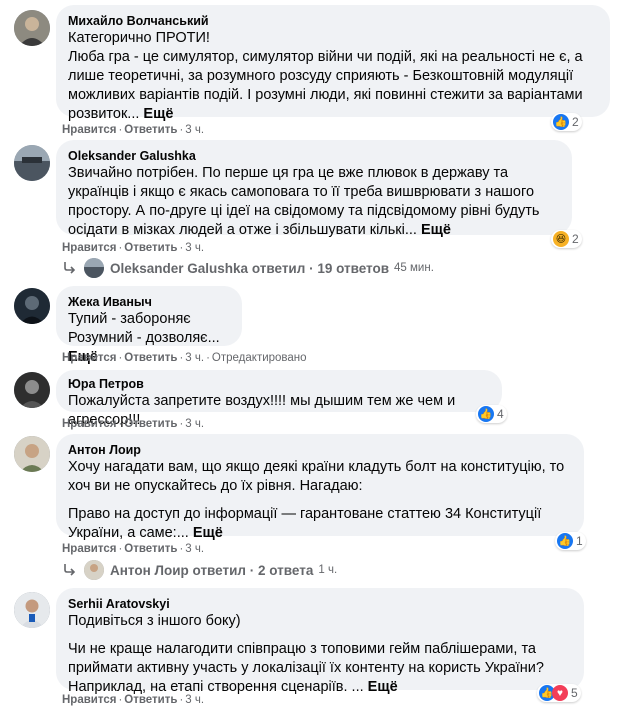 The image size is (620, 707). I want to click on reaction-summary: 👍 4, so click(491, 414).